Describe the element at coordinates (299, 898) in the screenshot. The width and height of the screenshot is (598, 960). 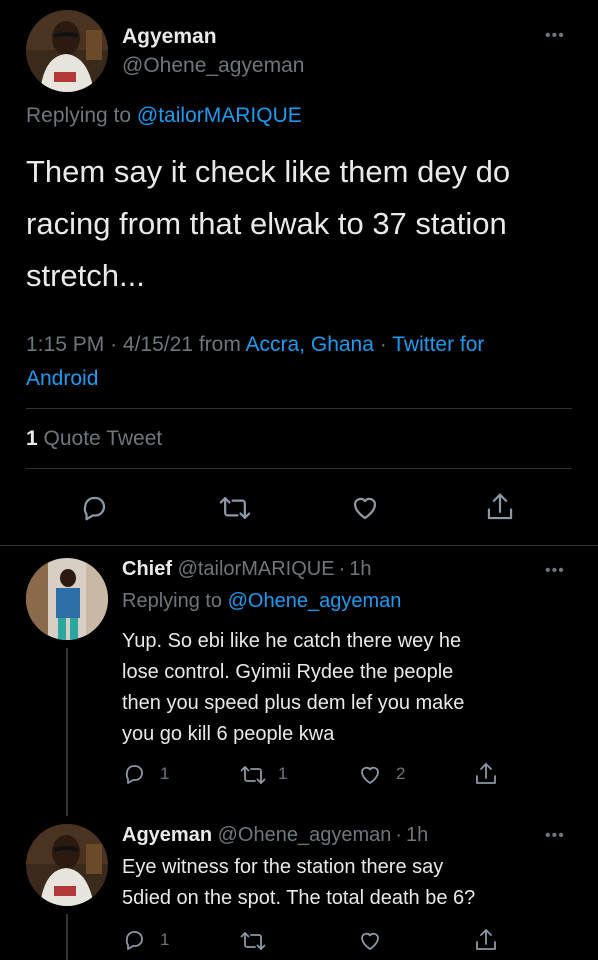
I see `tweet-text-line: 5died on the spot. The total death be 6?` at that location.